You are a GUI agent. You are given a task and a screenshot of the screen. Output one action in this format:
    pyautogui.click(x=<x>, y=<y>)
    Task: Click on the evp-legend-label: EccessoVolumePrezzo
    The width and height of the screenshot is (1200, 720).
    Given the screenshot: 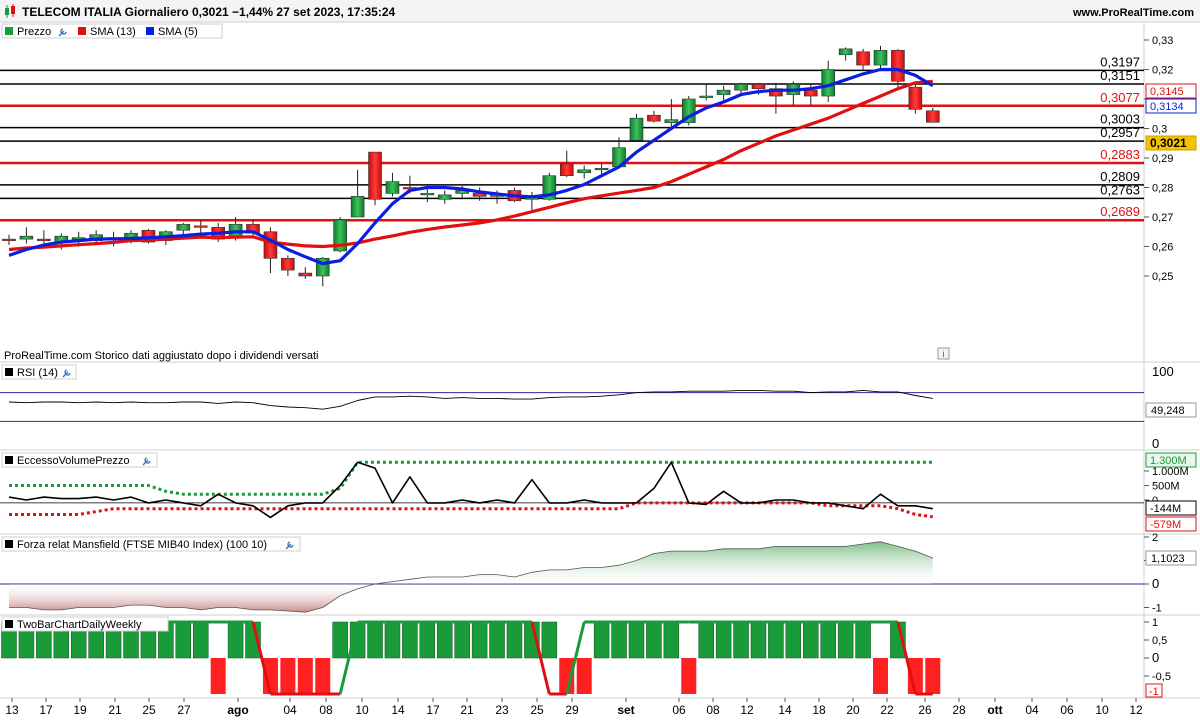 What is the action you would take?
    pyautogui.click(x=73, y=461)
    